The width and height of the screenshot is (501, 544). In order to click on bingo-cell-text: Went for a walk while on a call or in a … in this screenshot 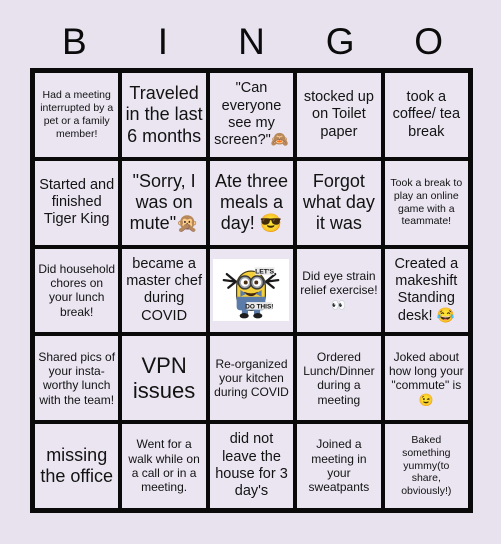, I will do `click(166, 466)`.